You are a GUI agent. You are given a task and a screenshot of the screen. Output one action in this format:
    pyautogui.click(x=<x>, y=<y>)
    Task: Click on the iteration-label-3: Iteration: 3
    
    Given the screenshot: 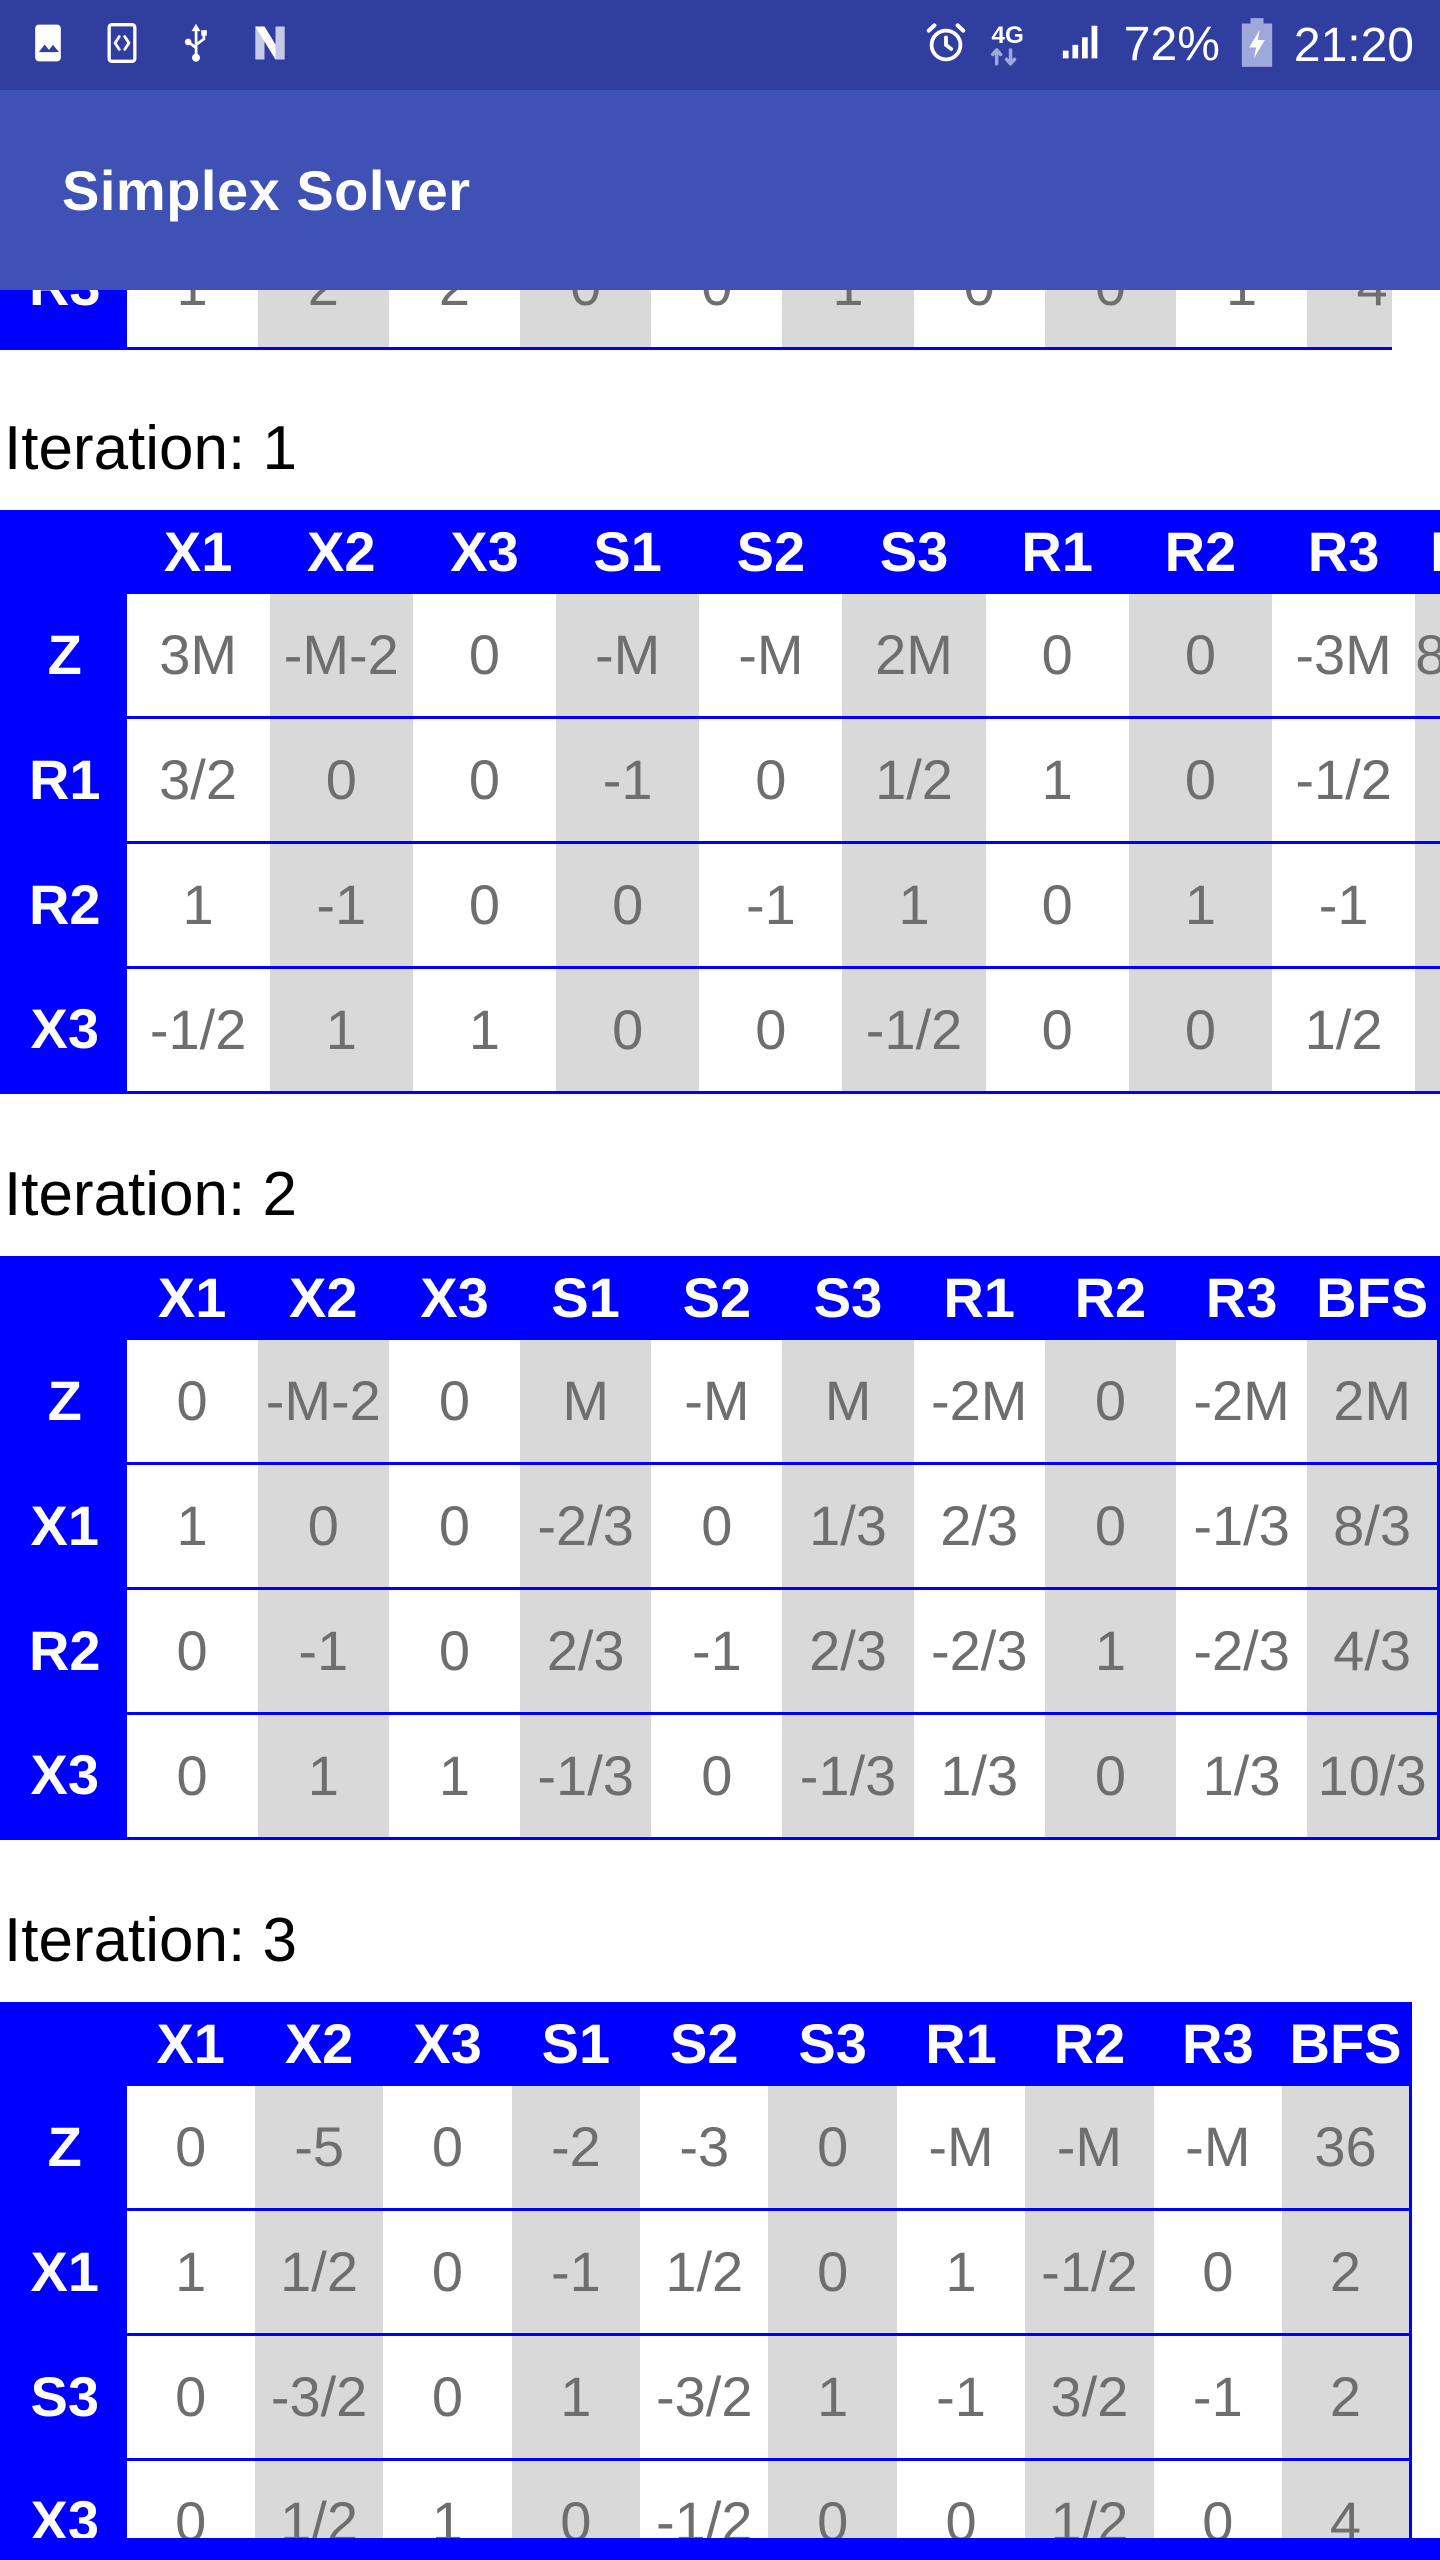 What is the action you would take?
    pyautogui.click(x=150, y=1940)
    